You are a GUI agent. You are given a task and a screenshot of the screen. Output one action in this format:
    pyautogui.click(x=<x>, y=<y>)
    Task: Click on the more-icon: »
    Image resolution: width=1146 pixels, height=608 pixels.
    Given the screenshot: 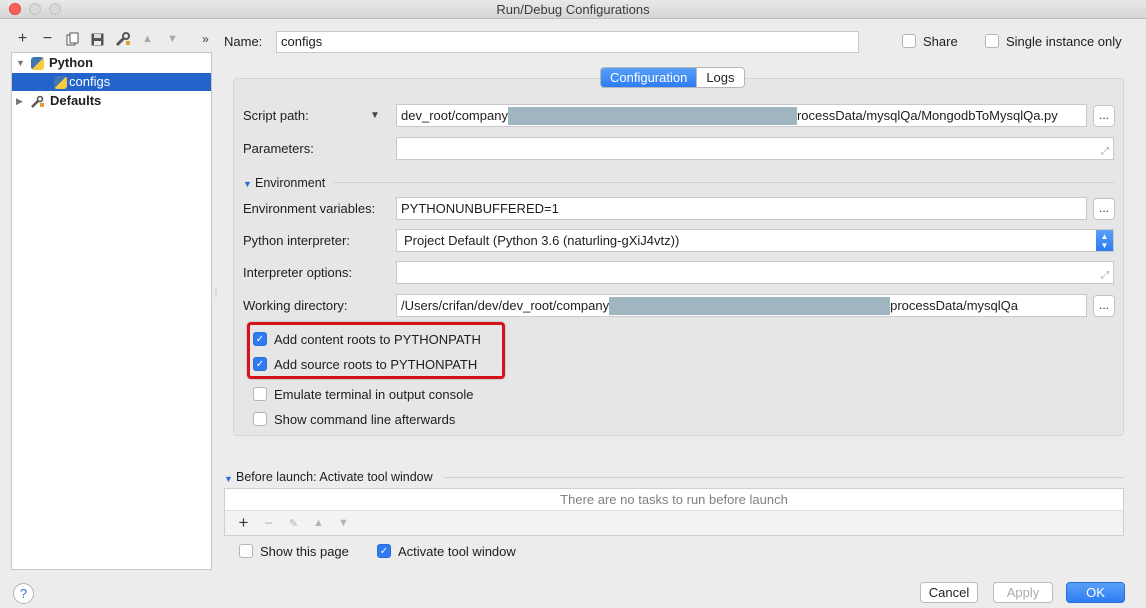 What is the action you would take?
    pyautogui.click(x=205, y=39)
    